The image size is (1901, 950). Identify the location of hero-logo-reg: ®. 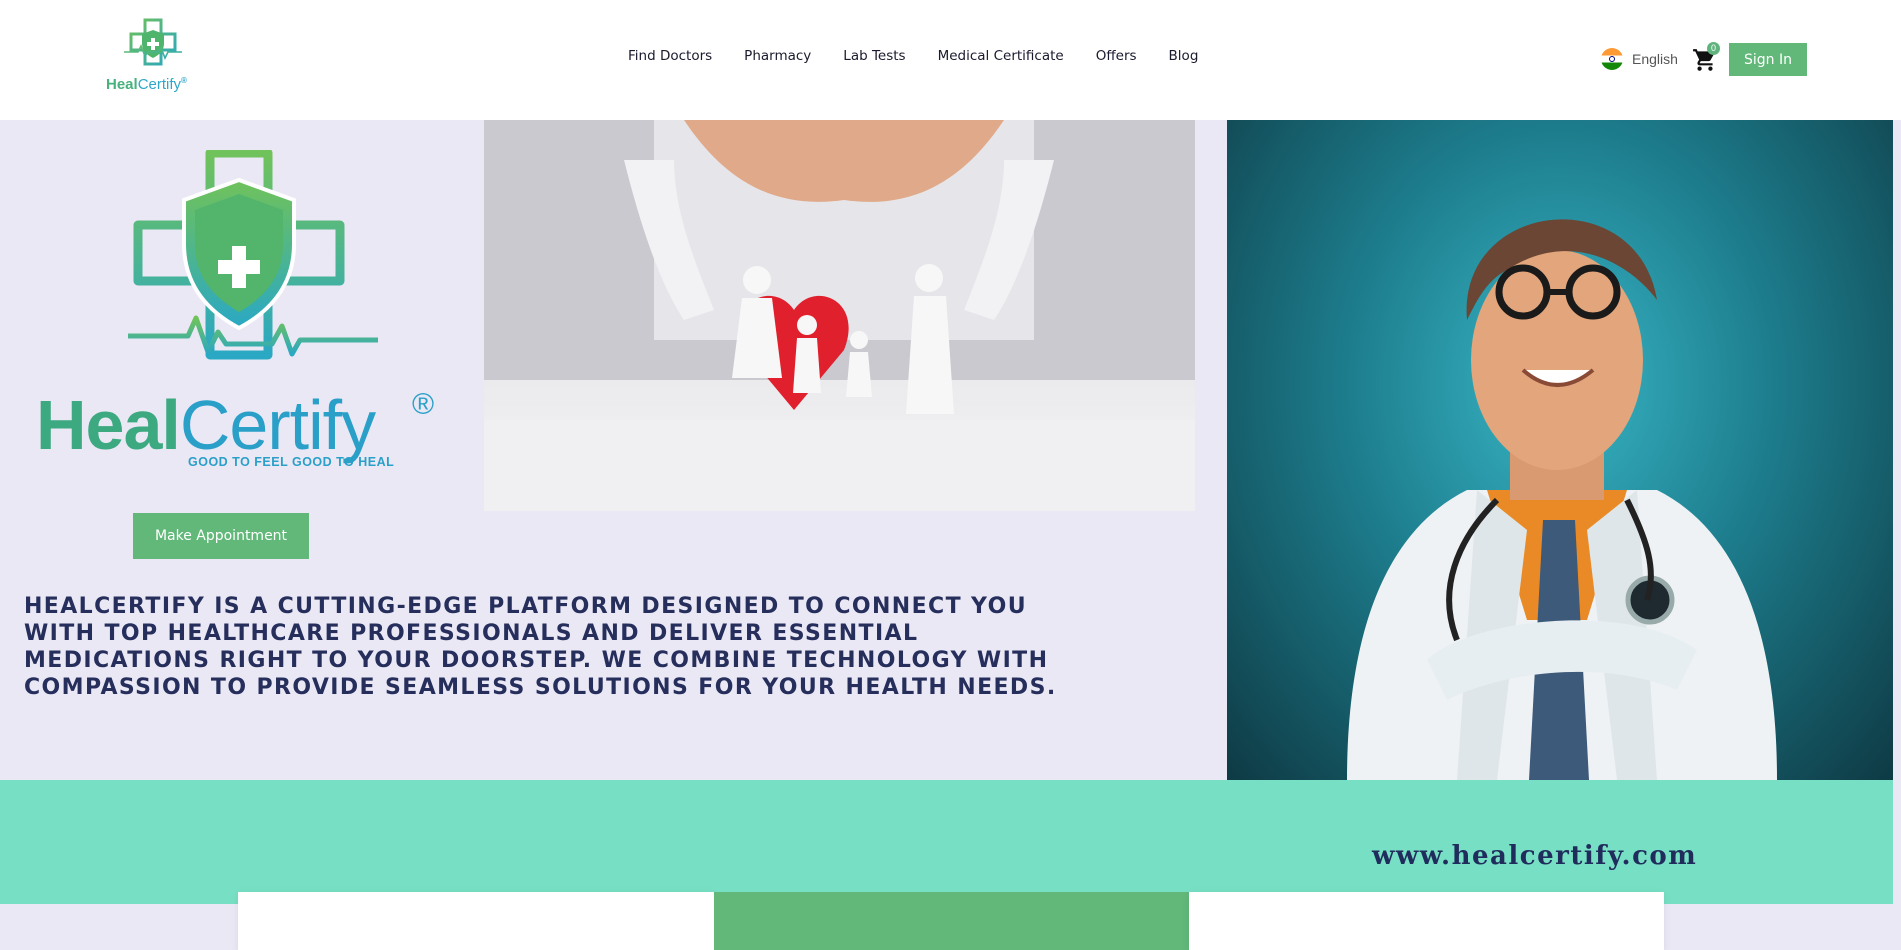
(423, 404).